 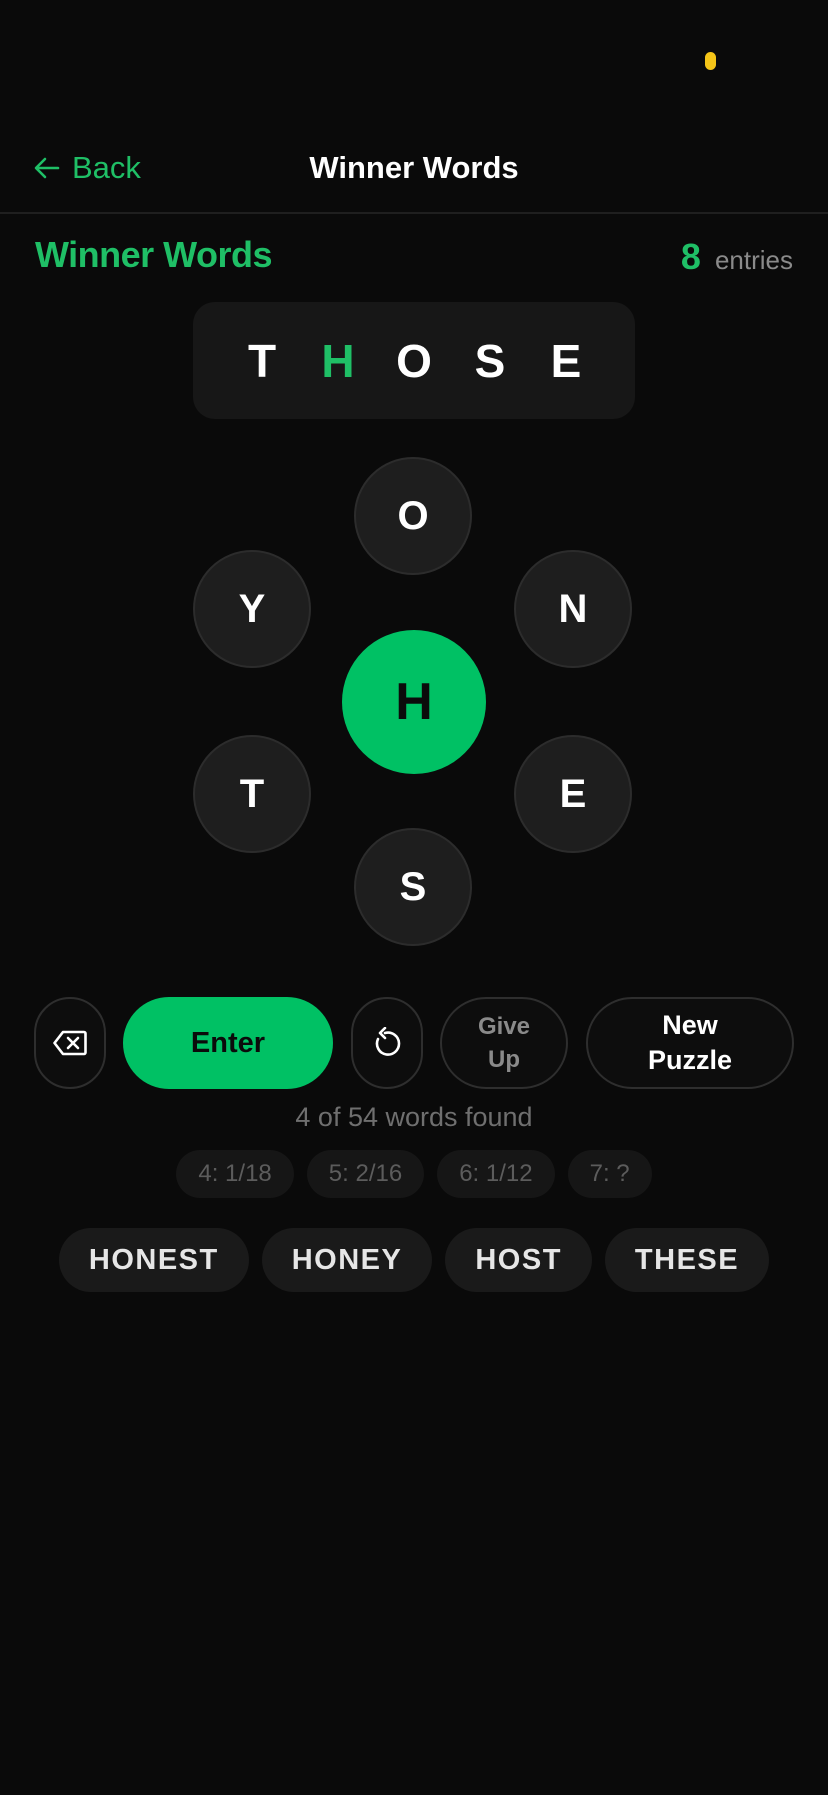 I want to click on new-puzzle-button: New Puzzle, so click(x=690, y=1043).